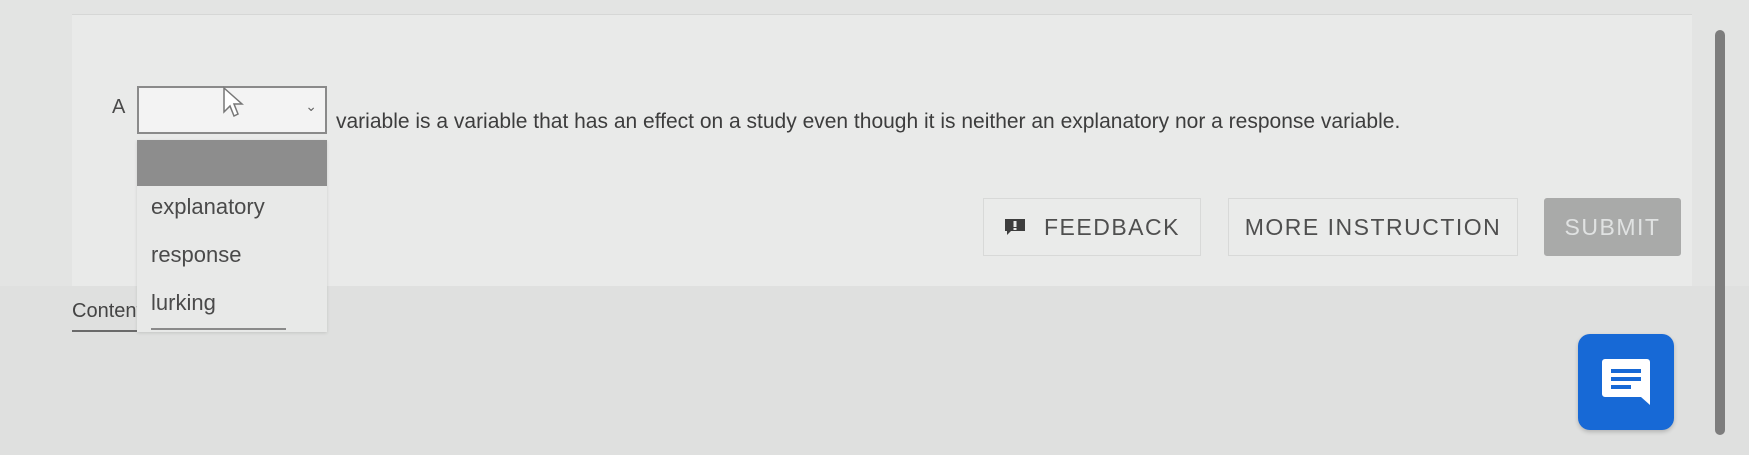  I want to click on submit-button: SUBMIT, so click(1612, 227).